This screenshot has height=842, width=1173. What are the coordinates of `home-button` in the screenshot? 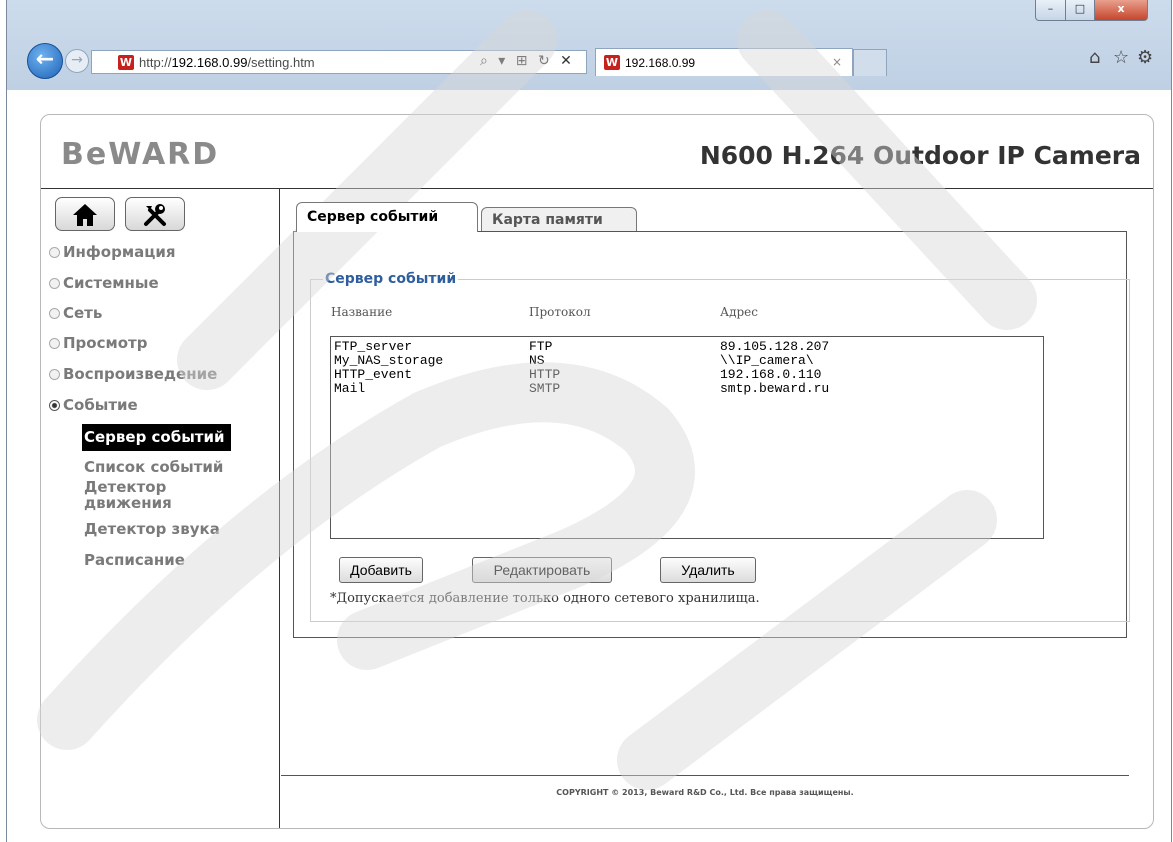 It's located at (85, 214).